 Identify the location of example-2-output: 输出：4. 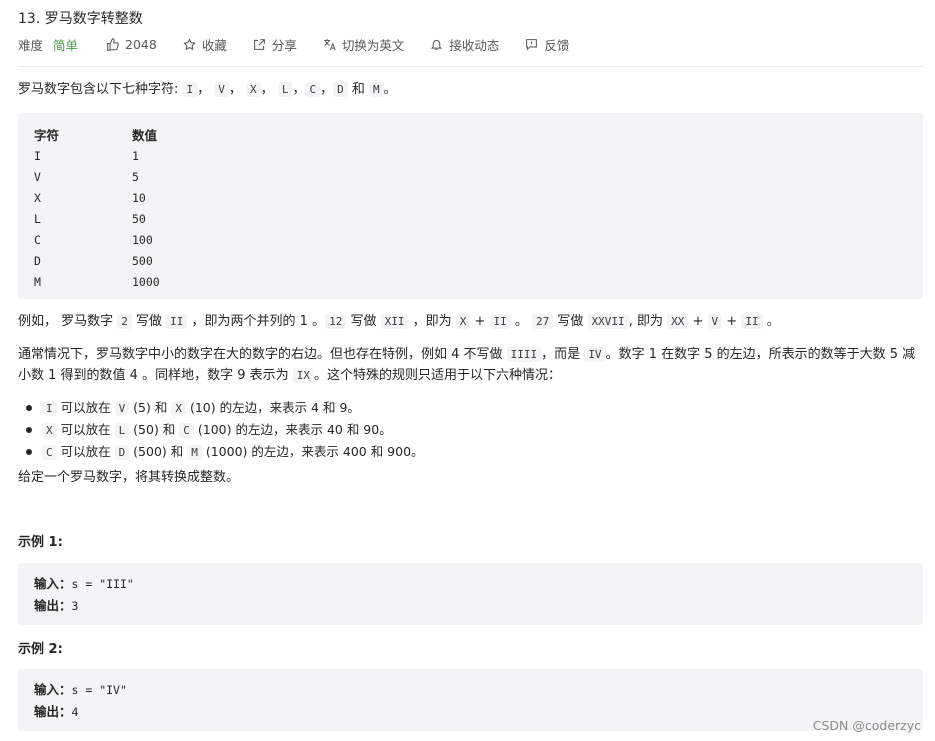
(56, 711).